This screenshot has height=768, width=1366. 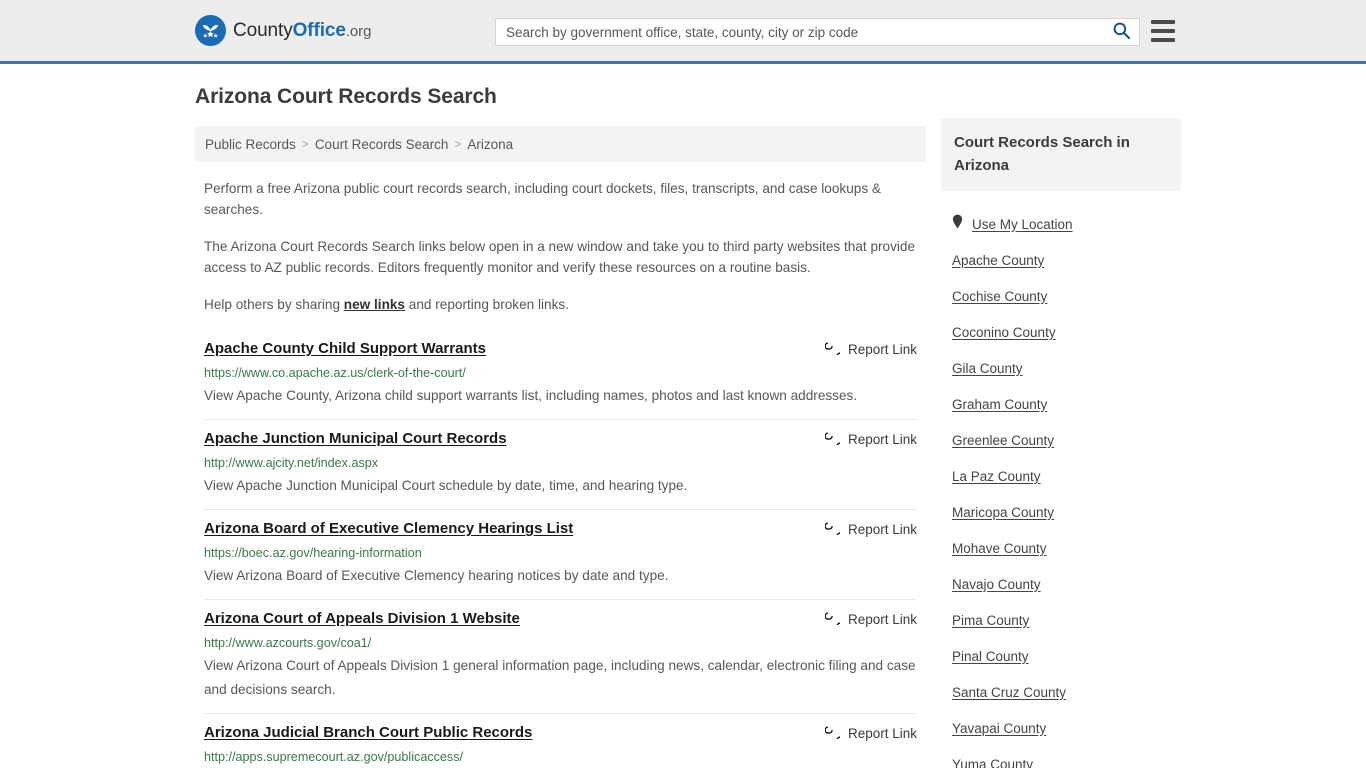 What do you see at coordinates (990, 620) in the screenshot?
I see `county-link: Pima County` at bounding box center [990, 620].